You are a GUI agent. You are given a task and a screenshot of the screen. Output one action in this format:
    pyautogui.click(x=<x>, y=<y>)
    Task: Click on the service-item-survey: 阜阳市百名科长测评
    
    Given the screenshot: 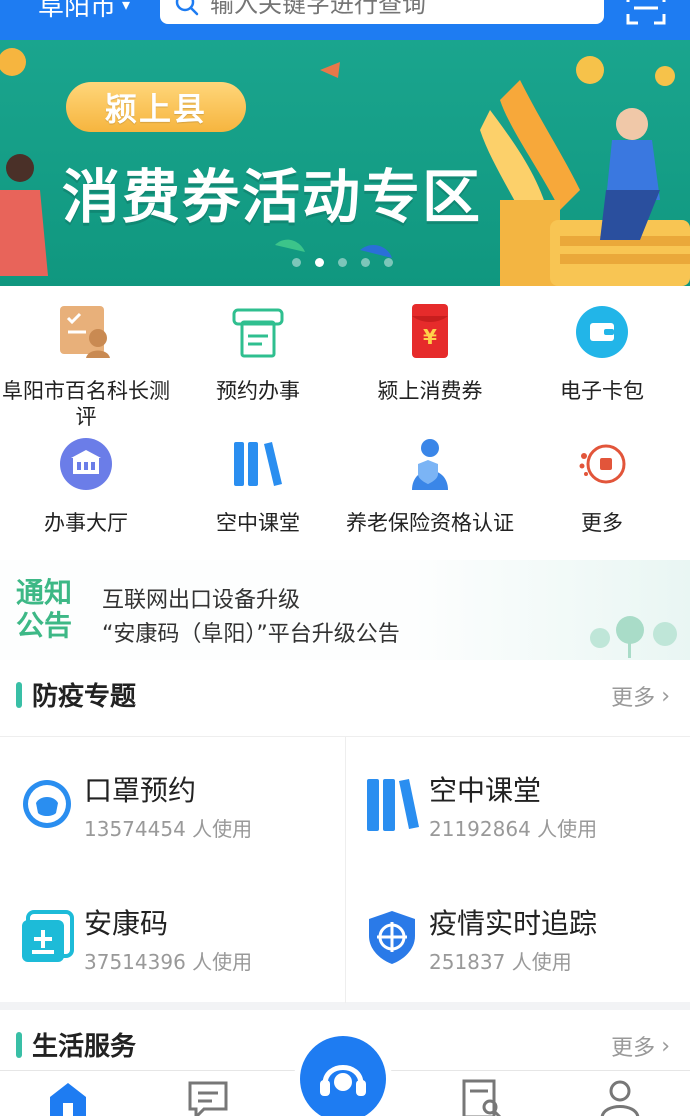 What is the action you would take?
    pyautogui.click(x=86, y=366)
    